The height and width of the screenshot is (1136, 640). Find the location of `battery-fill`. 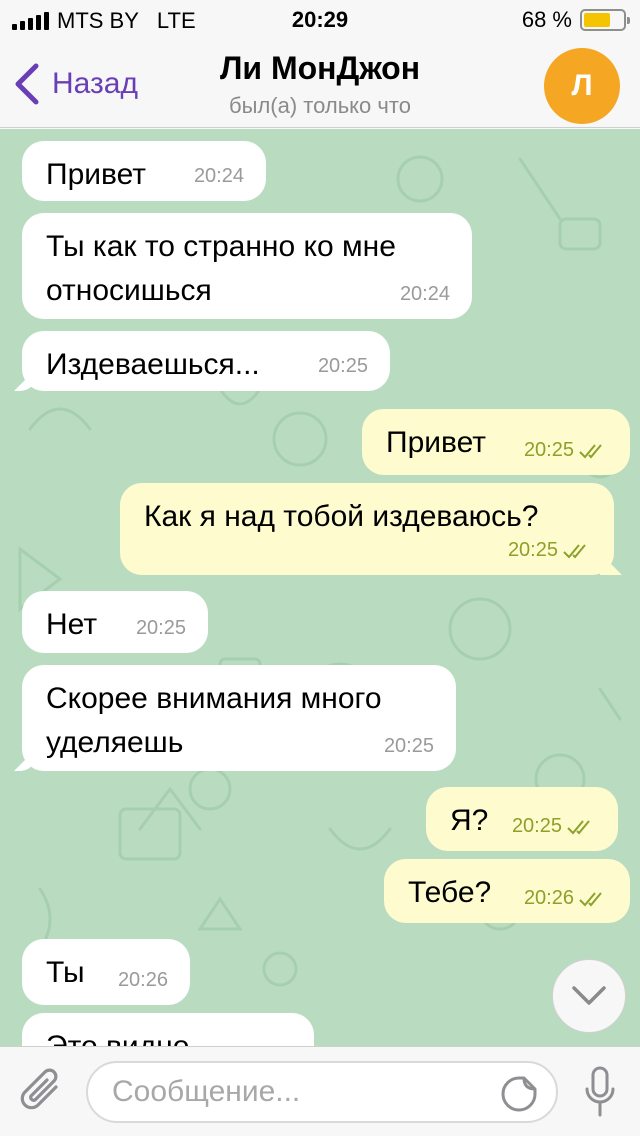

battery-fill is located at coordinates (597, 20).